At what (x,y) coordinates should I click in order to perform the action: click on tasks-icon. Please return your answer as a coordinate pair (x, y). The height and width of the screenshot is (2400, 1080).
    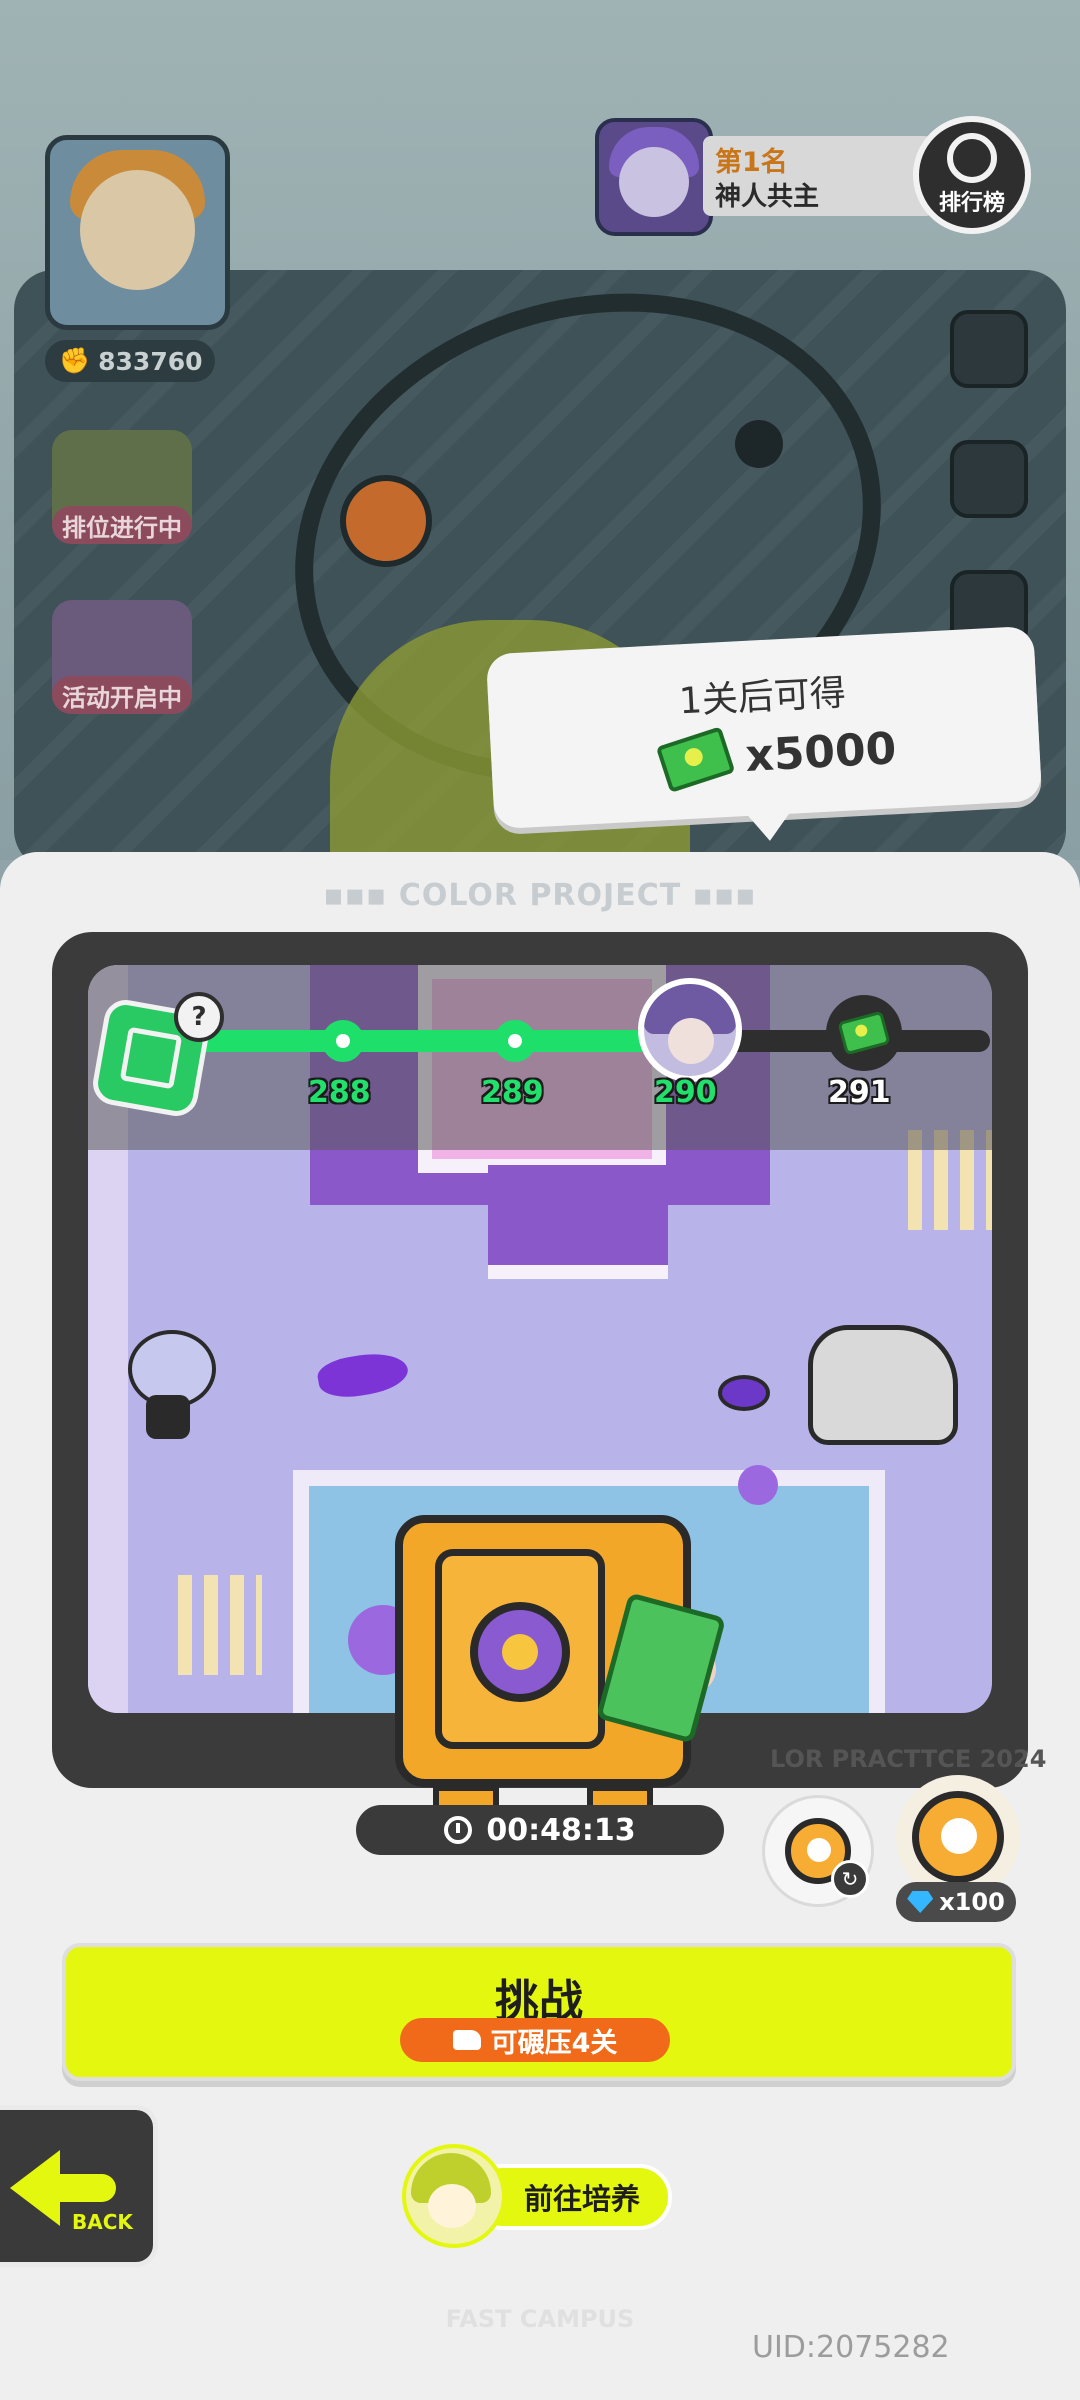
    Looking at the image, I should click on (989, 479).